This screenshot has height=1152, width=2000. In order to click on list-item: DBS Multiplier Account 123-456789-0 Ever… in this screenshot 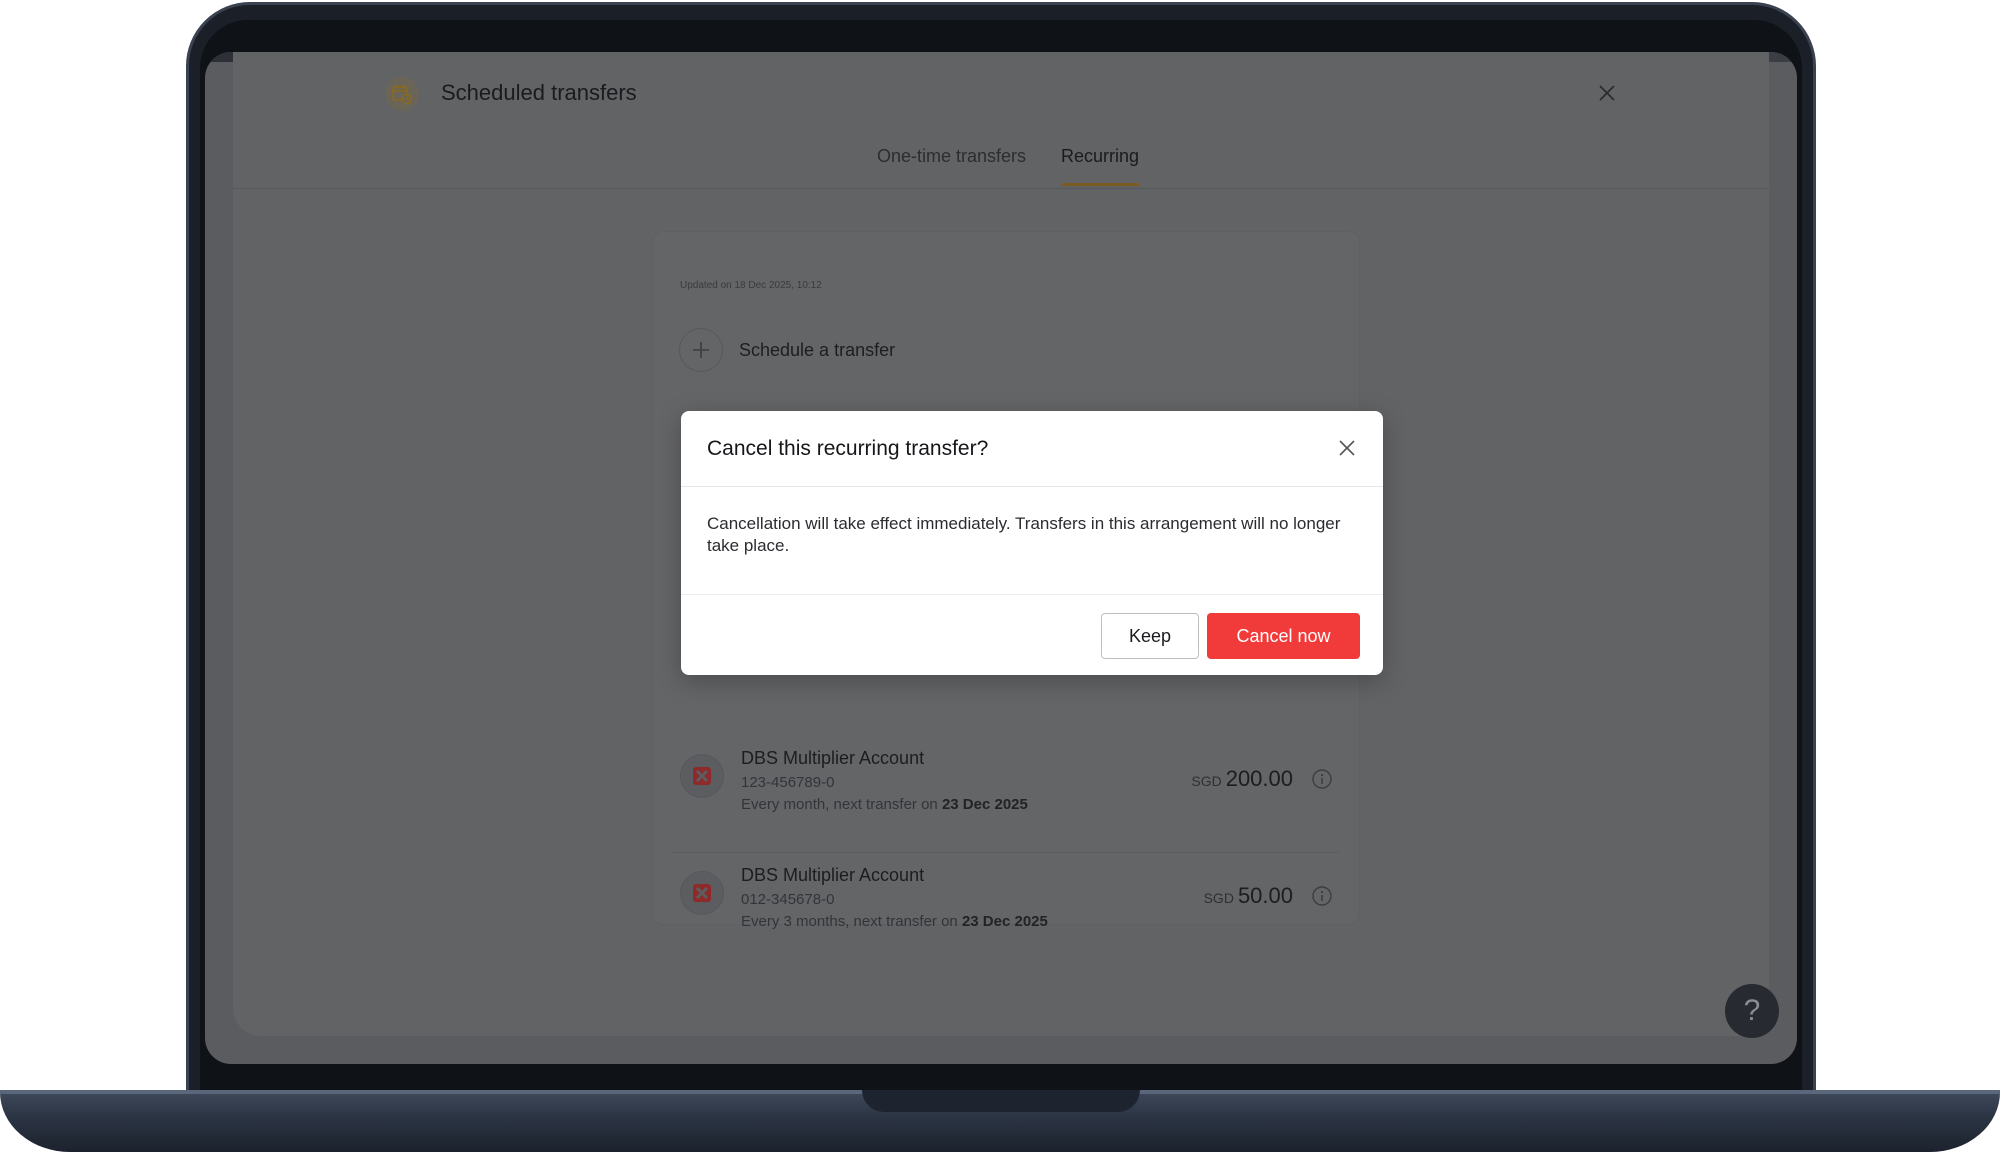, I will do `click(1006, 797)`.